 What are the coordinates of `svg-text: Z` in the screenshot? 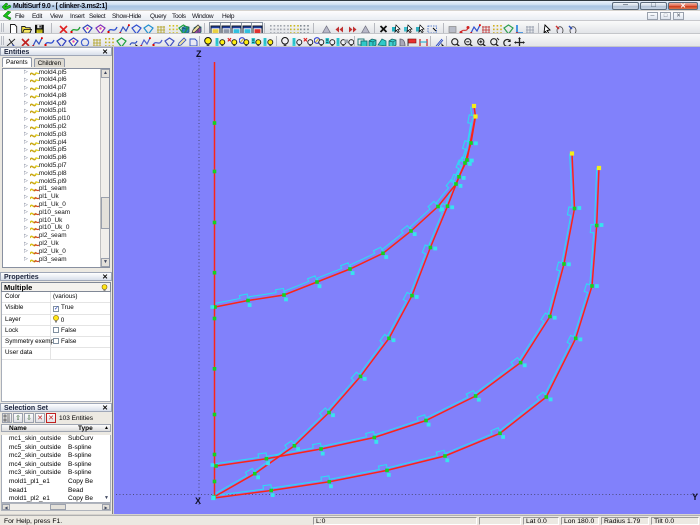 It's located at (199, 54).